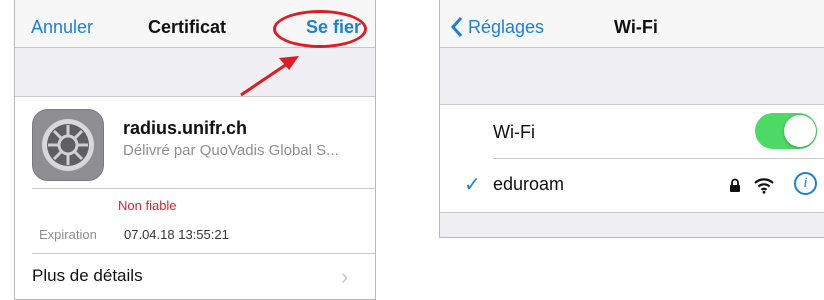 The image size is (824, 300). I want to click on wifi-label: Wi-Fi, so click(514, 132).